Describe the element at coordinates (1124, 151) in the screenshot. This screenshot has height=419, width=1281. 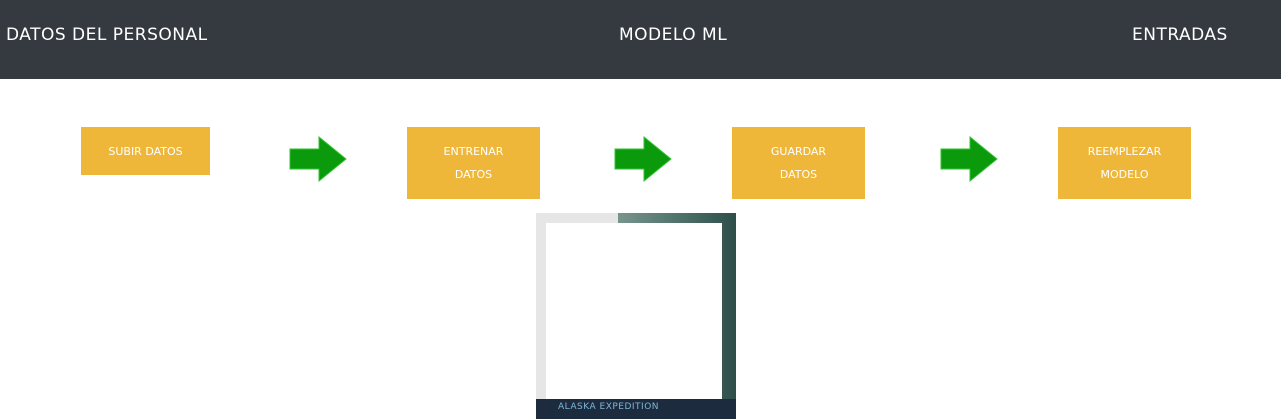
I see `reemplazar-label-line1: REEMPLEZAR` at that location.